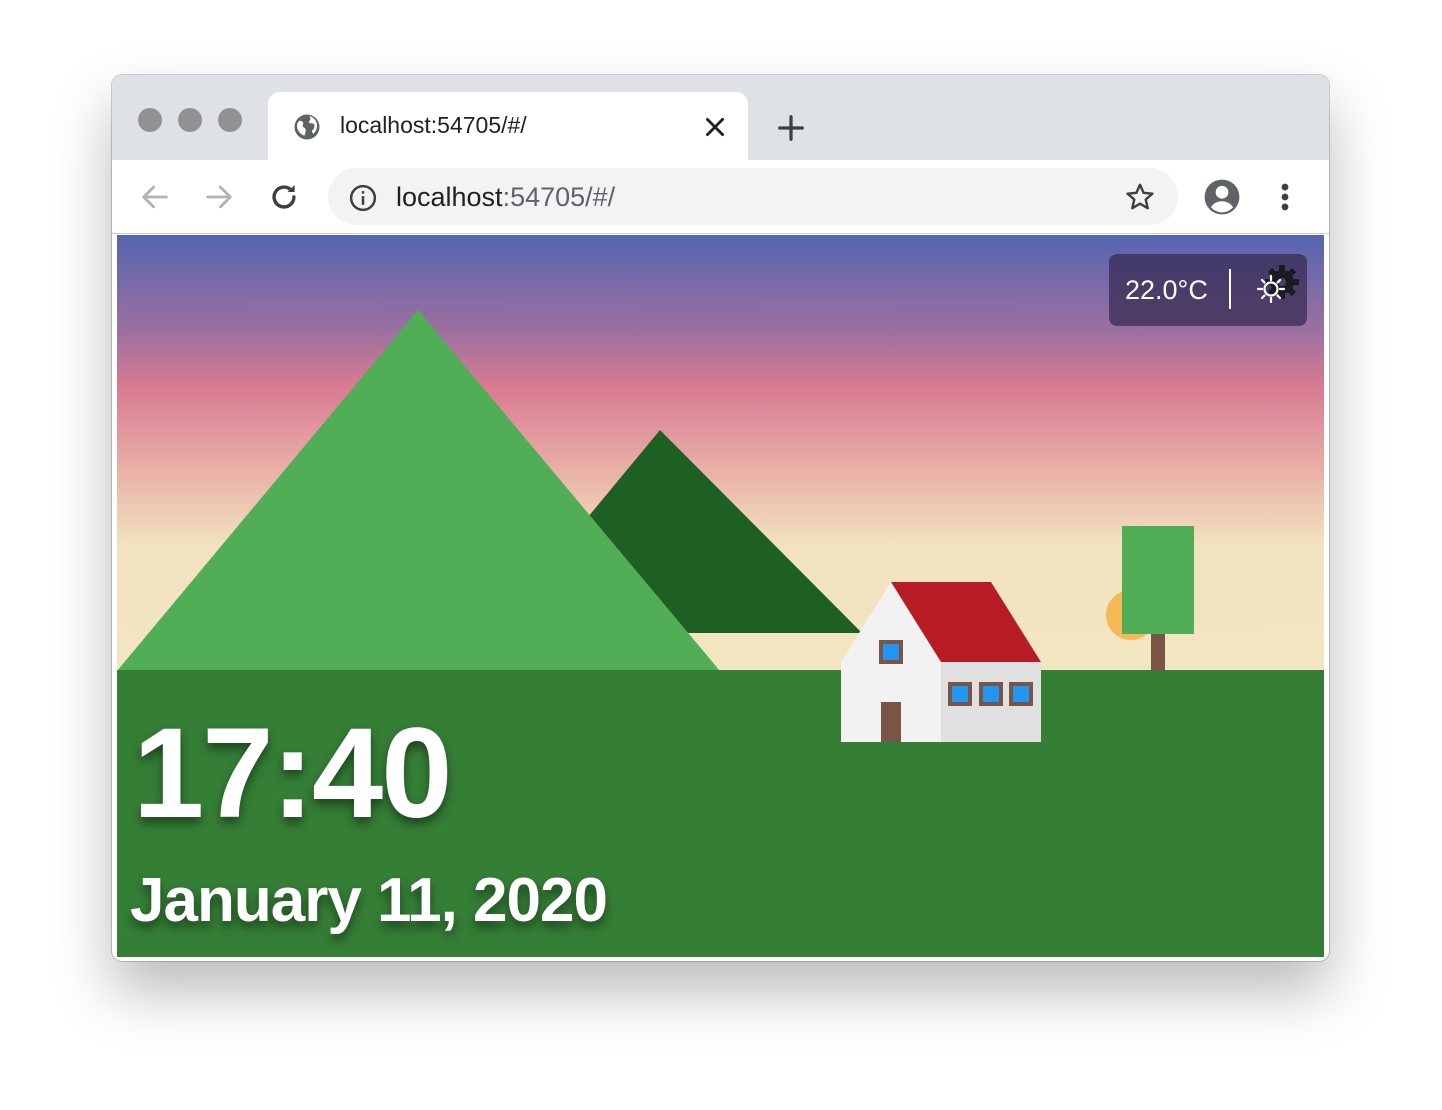 This screenshot has width=1442, height=1110. Describe the element at coordinates (1285, 197) in the screenshot. I see `more-vert-icon` at that location.